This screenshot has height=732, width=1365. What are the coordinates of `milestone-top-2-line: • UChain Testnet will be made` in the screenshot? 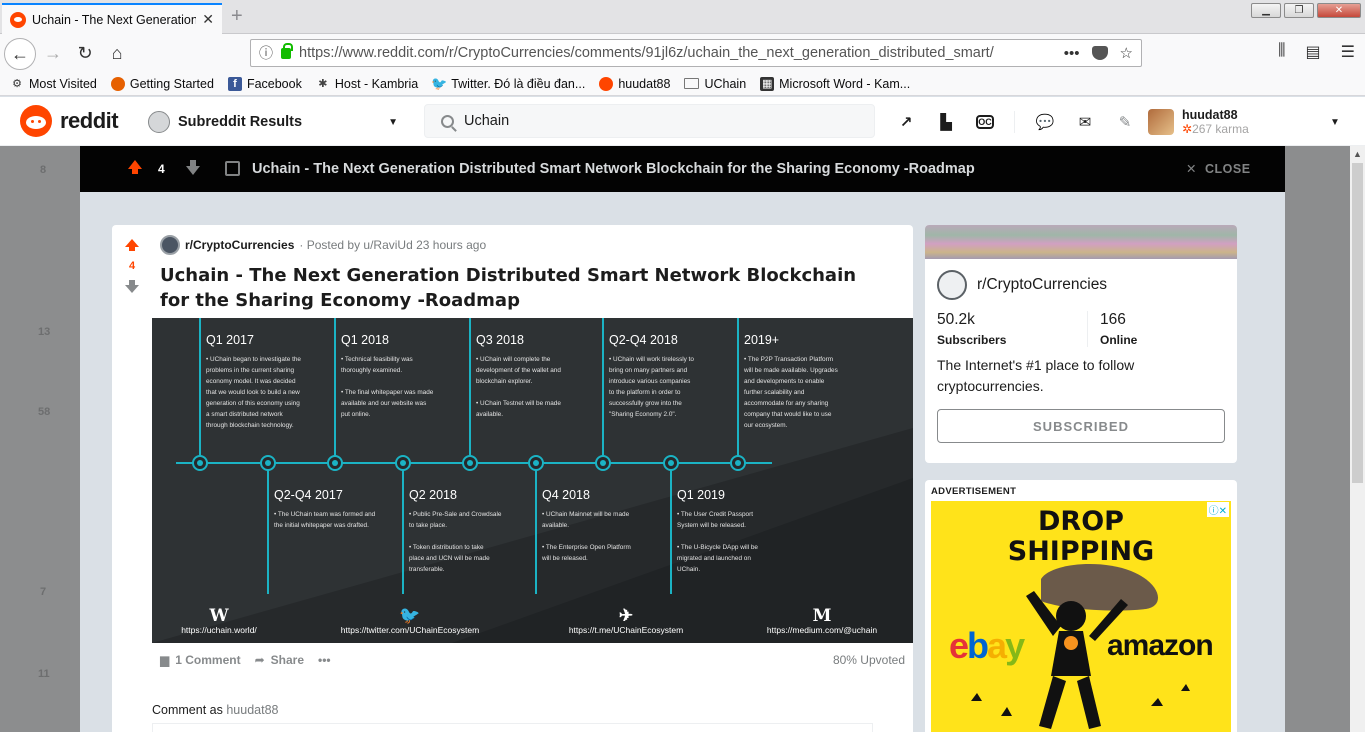 It's located at (518, 403).